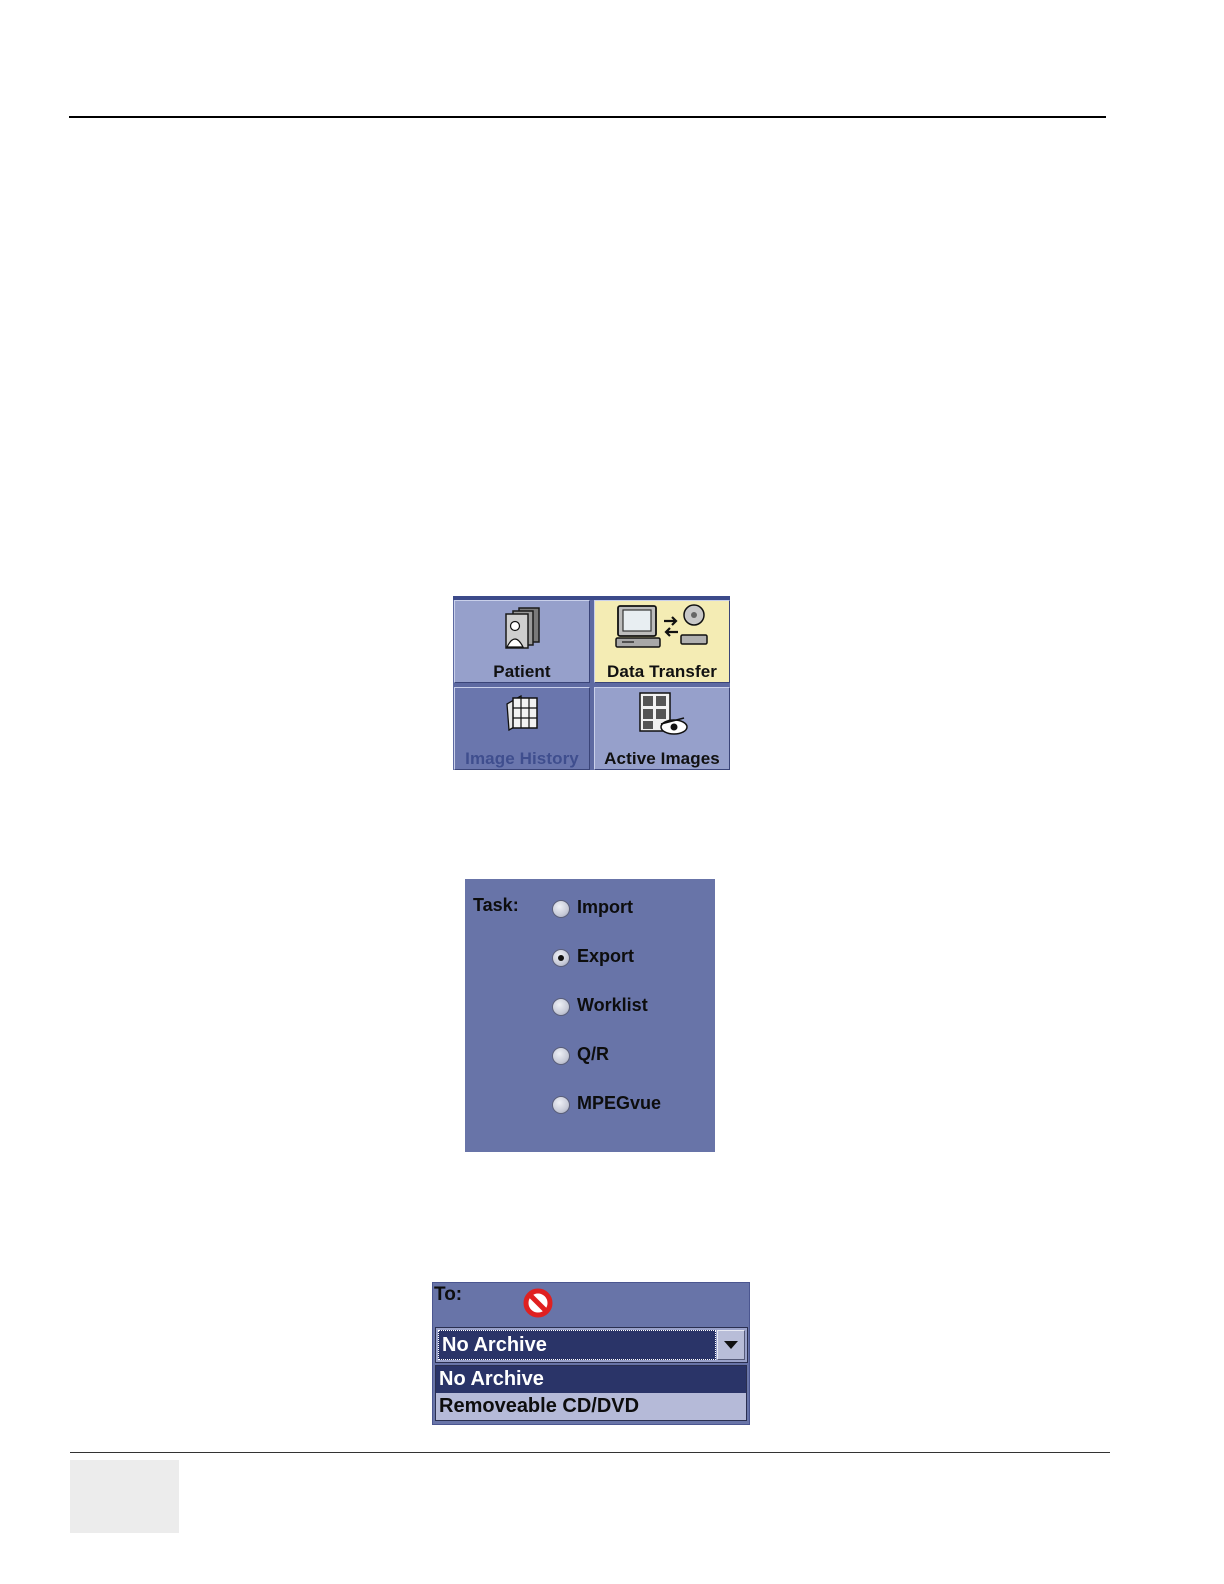  I want to click on image-history-button: Image History, so click(522, 728).